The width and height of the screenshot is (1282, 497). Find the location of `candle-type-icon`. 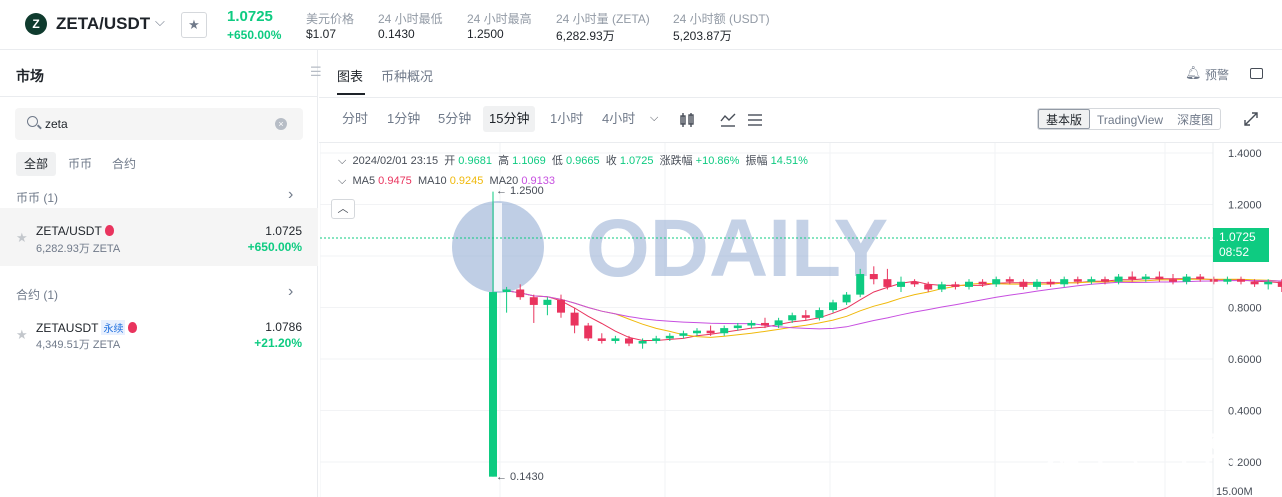

candle-type-icon is located at coordinates (687, 120).